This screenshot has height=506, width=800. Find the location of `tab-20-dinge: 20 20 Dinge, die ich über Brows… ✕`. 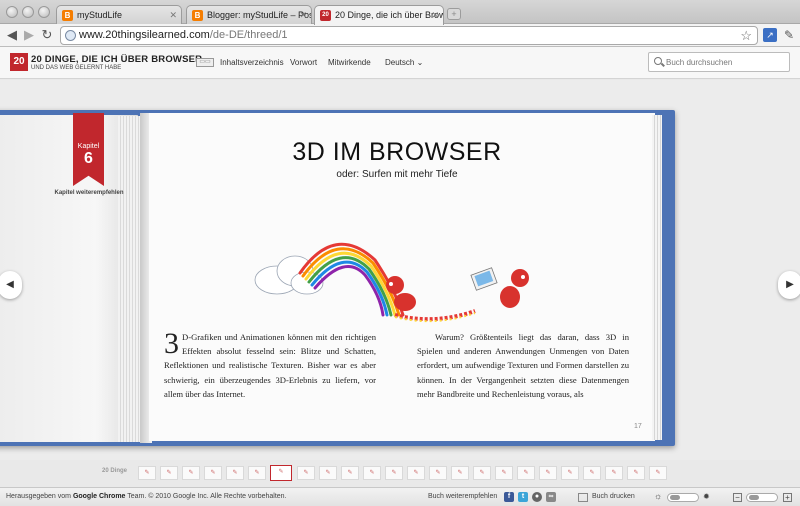

tab-20-dinge: 20 20 Dinge, die ich über Brows… ✕ is located at coordinates (379, 15).